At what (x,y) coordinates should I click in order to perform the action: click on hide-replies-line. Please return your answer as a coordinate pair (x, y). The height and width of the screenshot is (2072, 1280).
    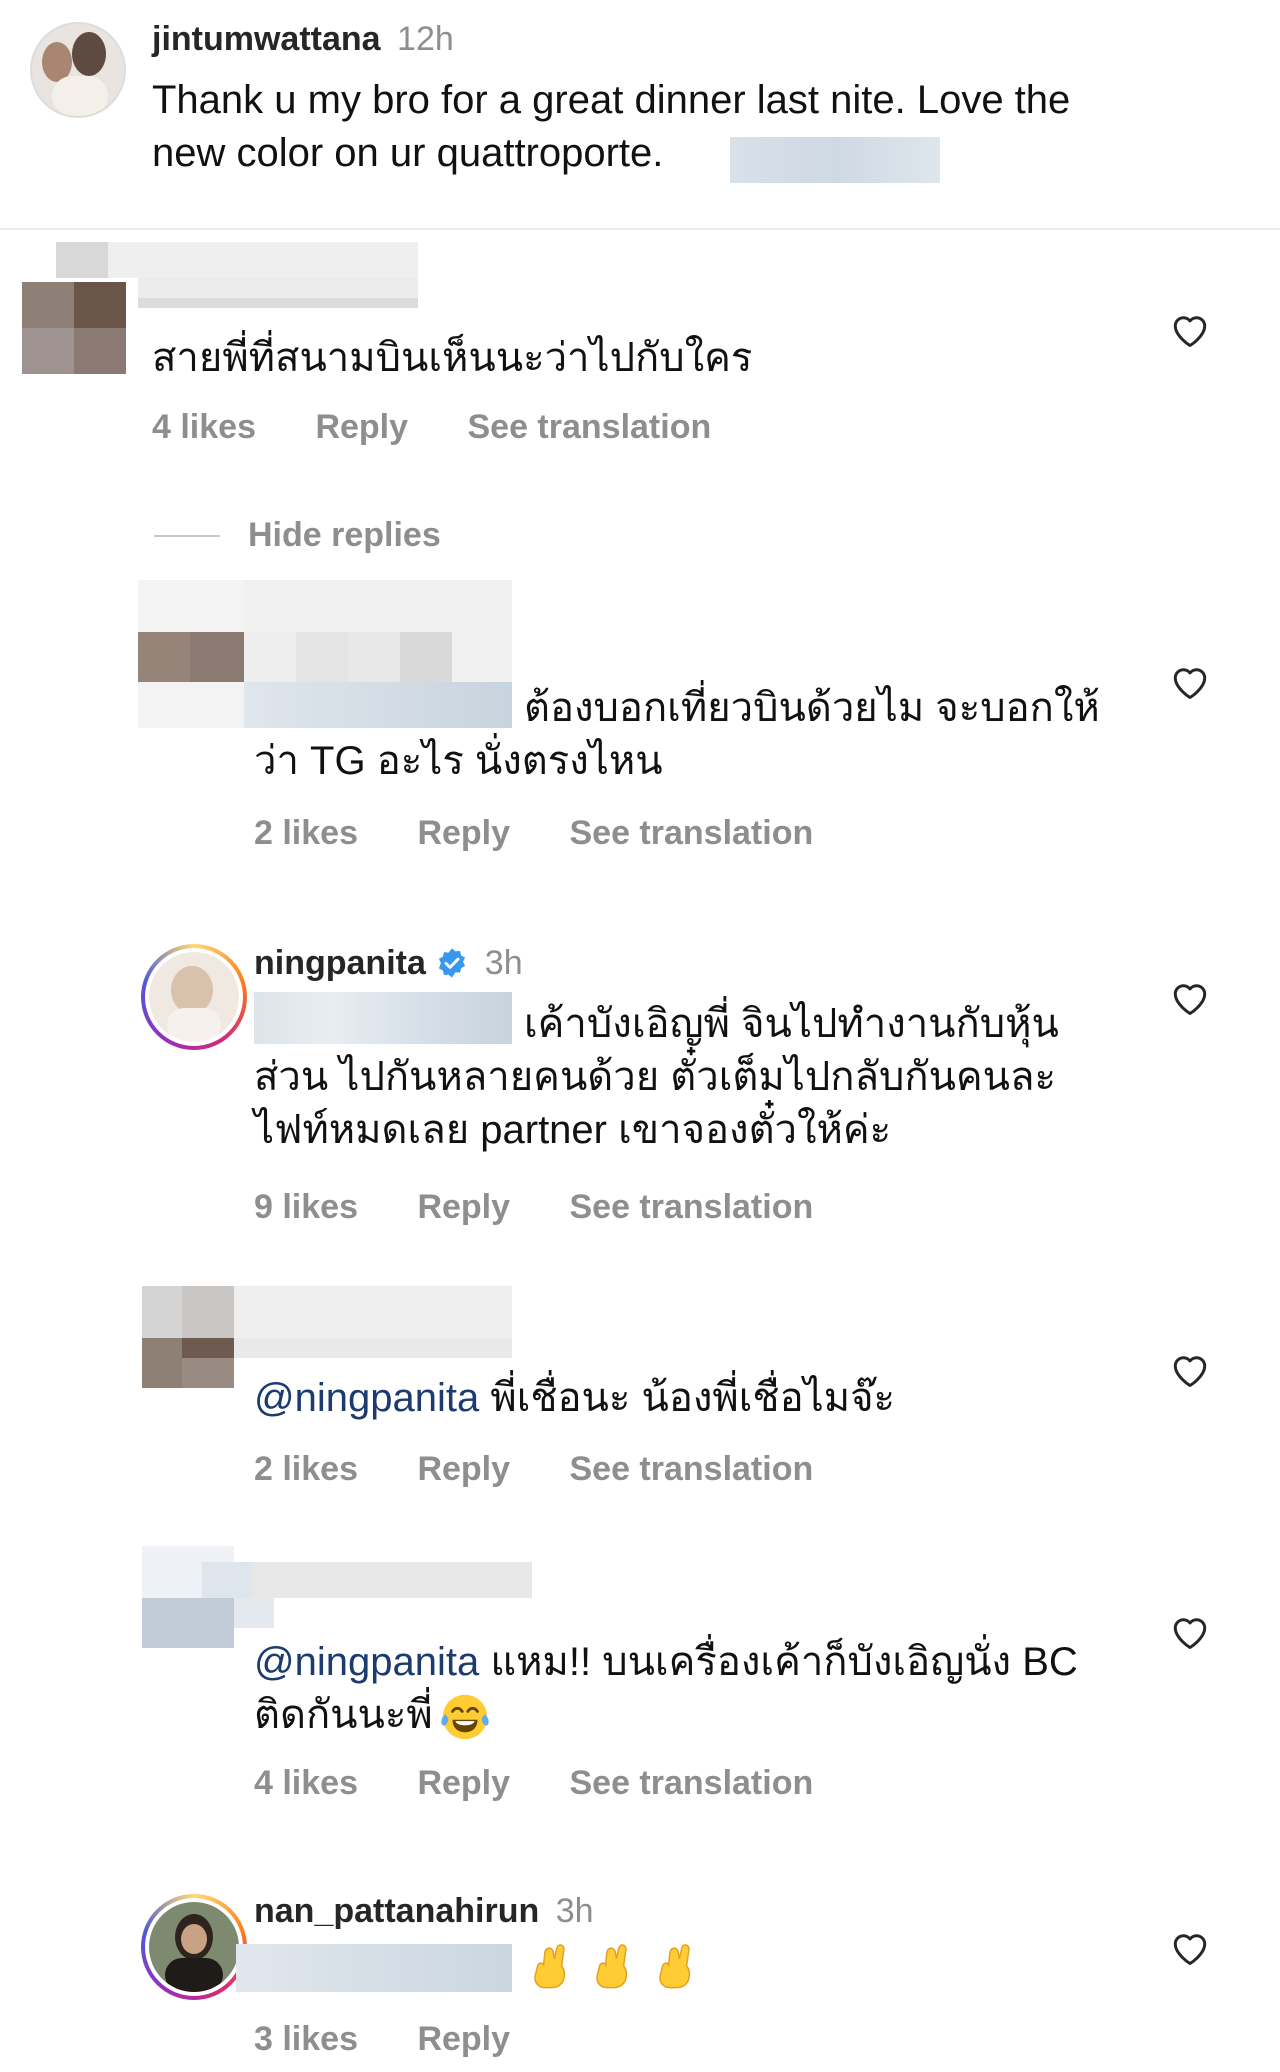
    Looking at the image, I should click on (187, 536).